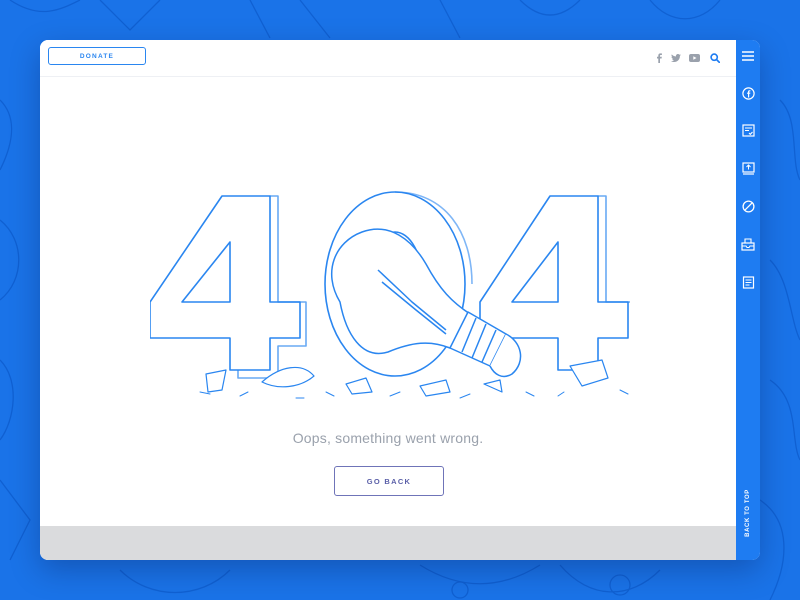 The image size is (800, 600). I want to click on back-to-top-button: BACK TO TOP, so click(748, 513).